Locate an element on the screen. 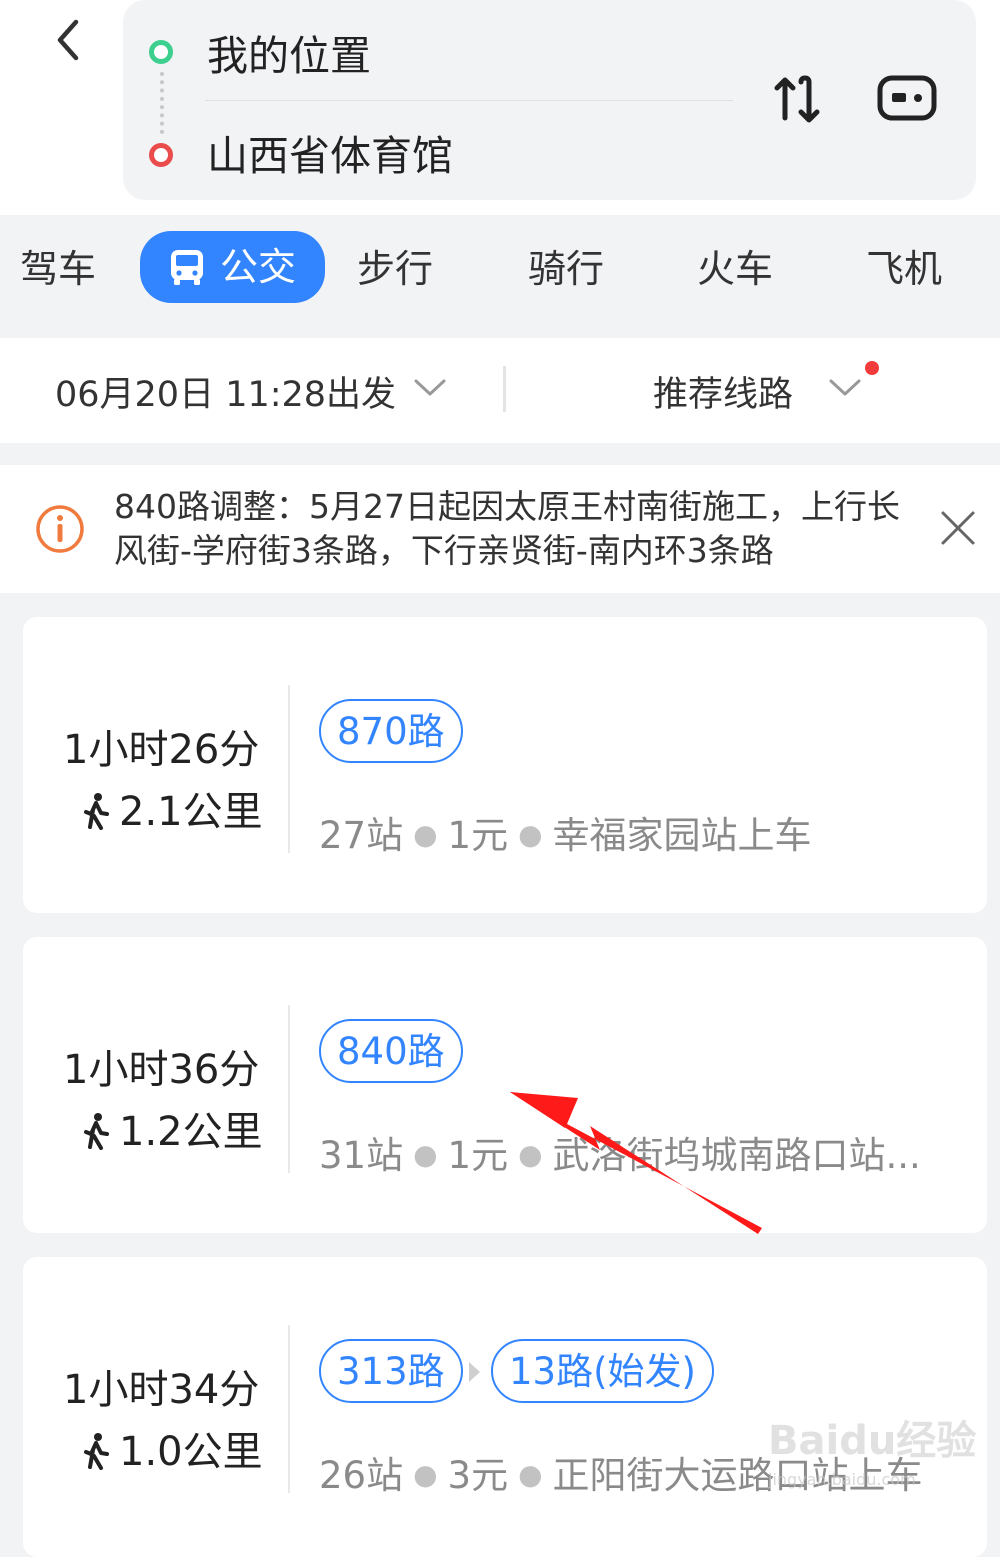  route-connector is located at coordinates (162, 103).